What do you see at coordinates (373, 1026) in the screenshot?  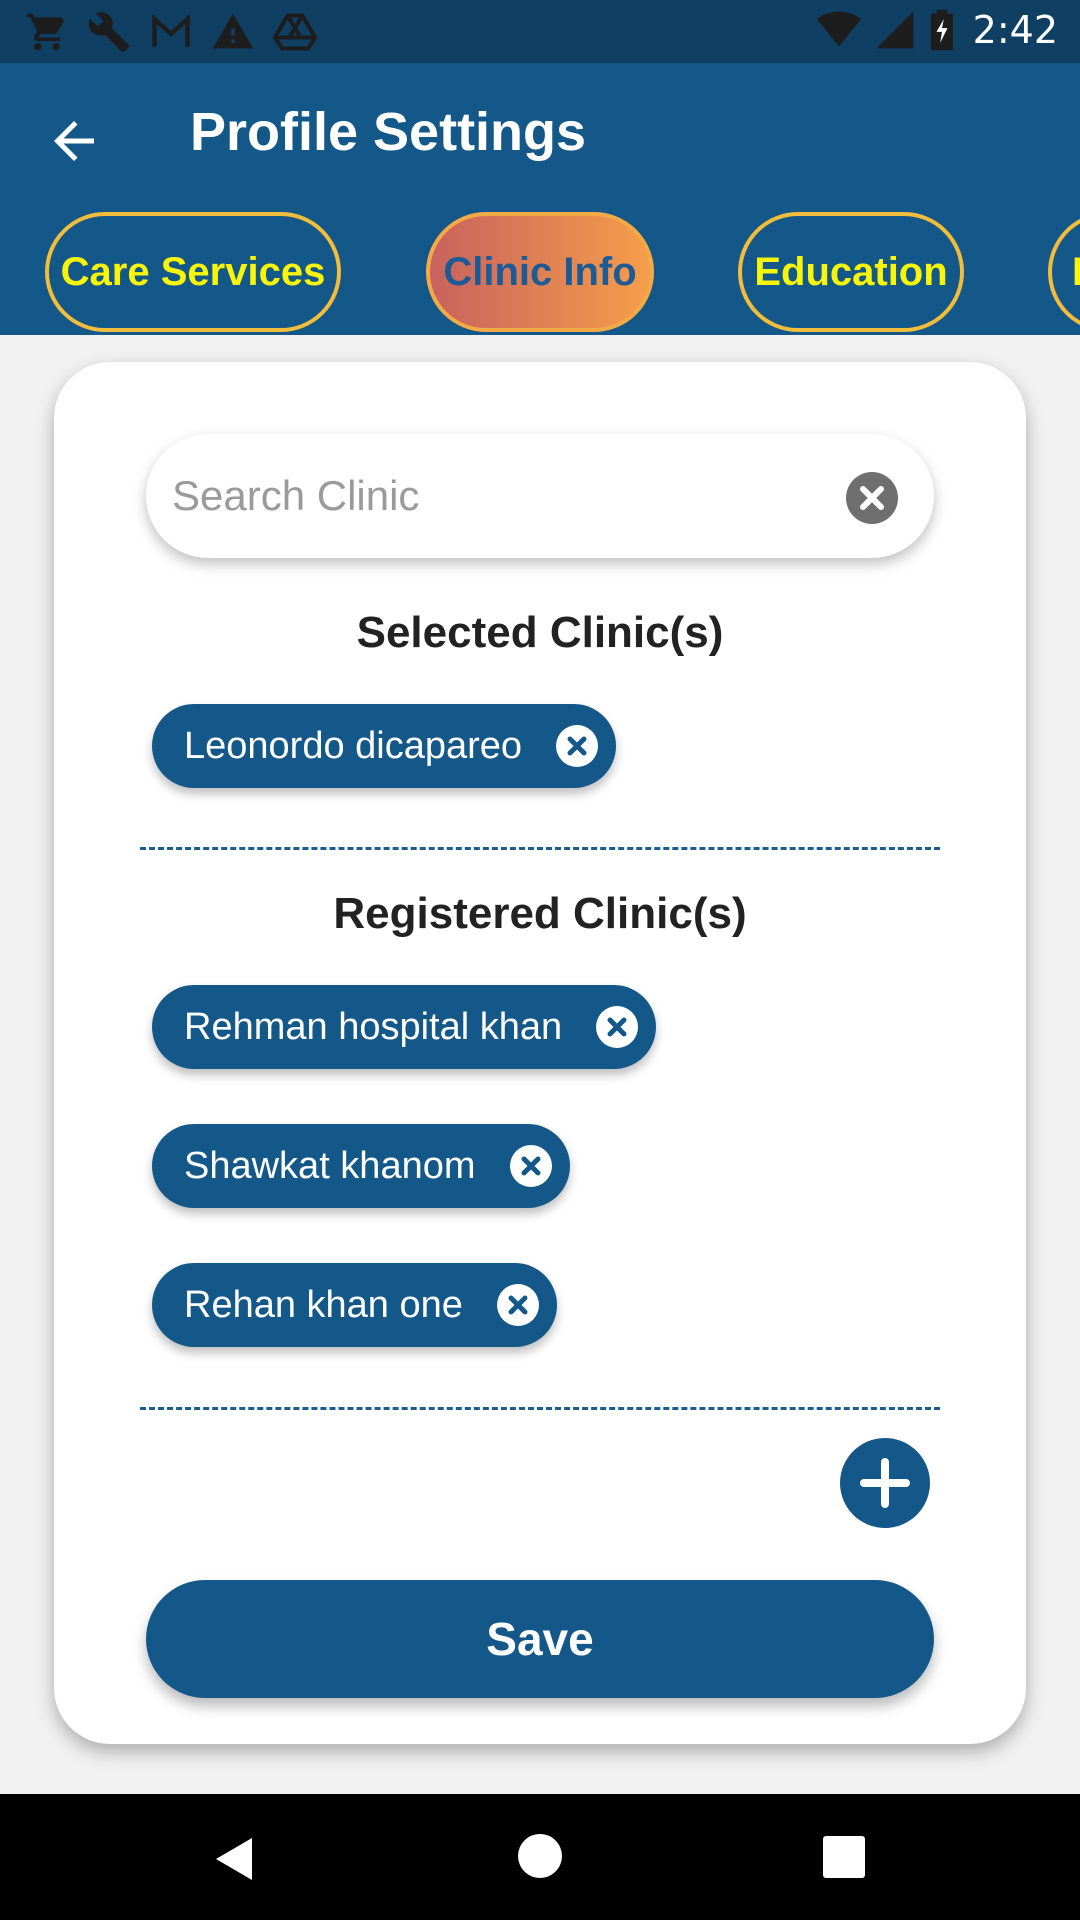 I see `chip-label: Rehman hospital khan` at bounding box center [373, 1026].